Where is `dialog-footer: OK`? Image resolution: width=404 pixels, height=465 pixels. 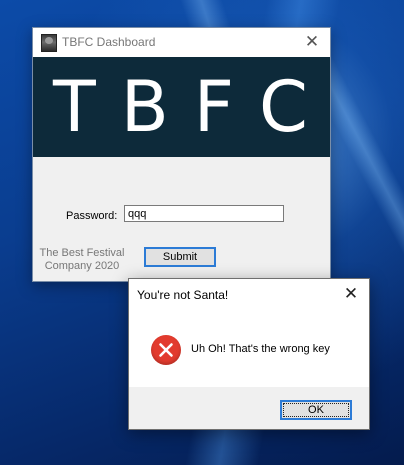 dialog-footer: OK is located at coordinates (249, 408).